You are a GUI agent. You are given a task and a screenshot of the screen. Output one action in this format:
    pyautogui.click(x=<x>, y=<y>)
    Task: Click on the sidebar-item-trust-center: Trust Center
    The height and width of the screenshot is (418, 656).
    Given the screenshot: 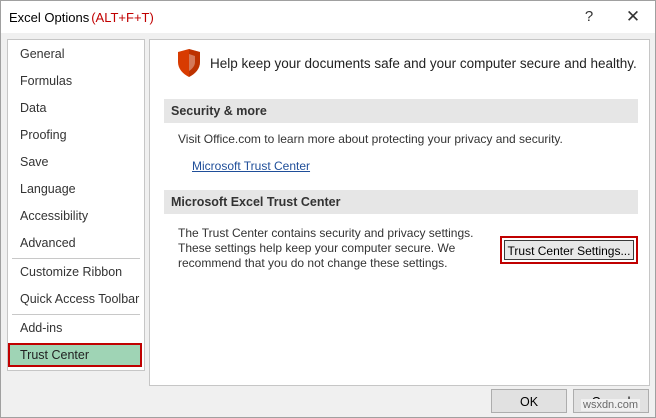 What is the action you would take?
    pyautogui.click(x=76, y=355)
    